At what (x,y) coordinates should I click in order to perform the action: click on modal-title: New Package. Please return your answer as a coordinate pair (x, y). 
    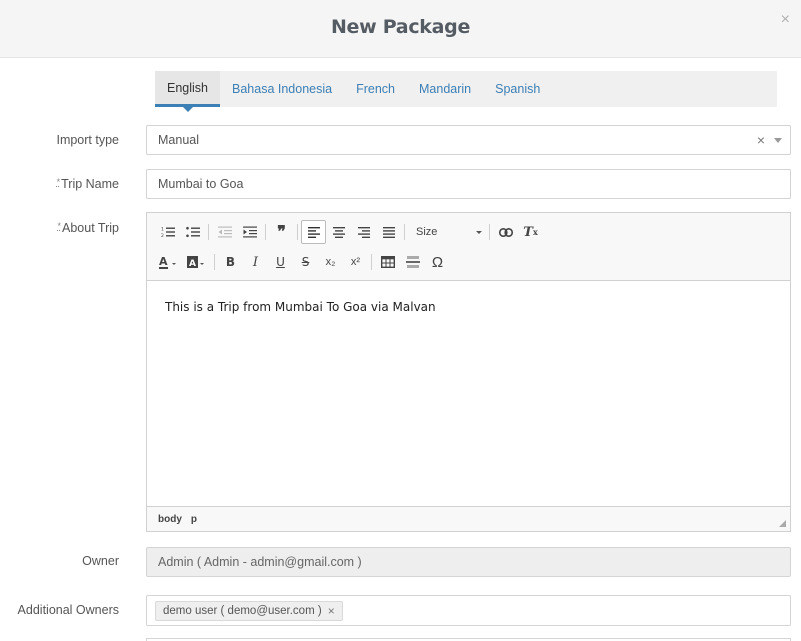
    Looking at the image, I should click on (400, 27).